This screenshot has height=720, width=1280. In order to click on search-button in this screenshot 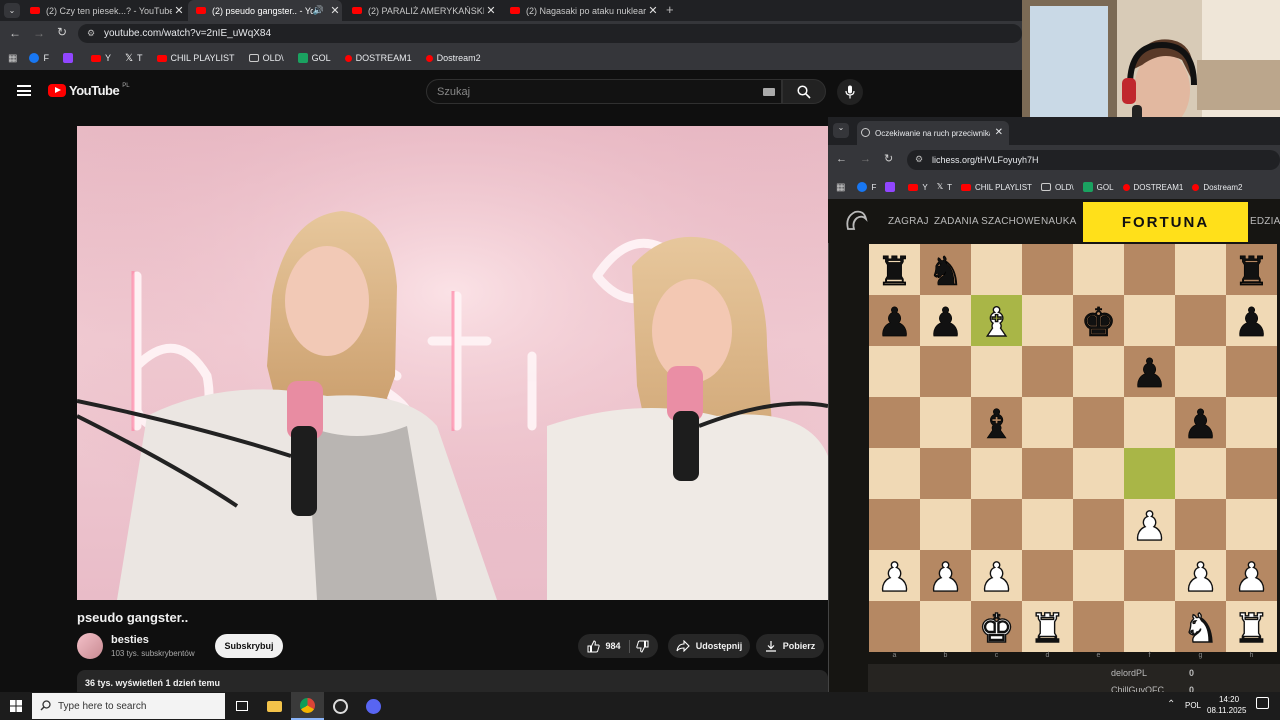, I will do `click(804, 91)`.